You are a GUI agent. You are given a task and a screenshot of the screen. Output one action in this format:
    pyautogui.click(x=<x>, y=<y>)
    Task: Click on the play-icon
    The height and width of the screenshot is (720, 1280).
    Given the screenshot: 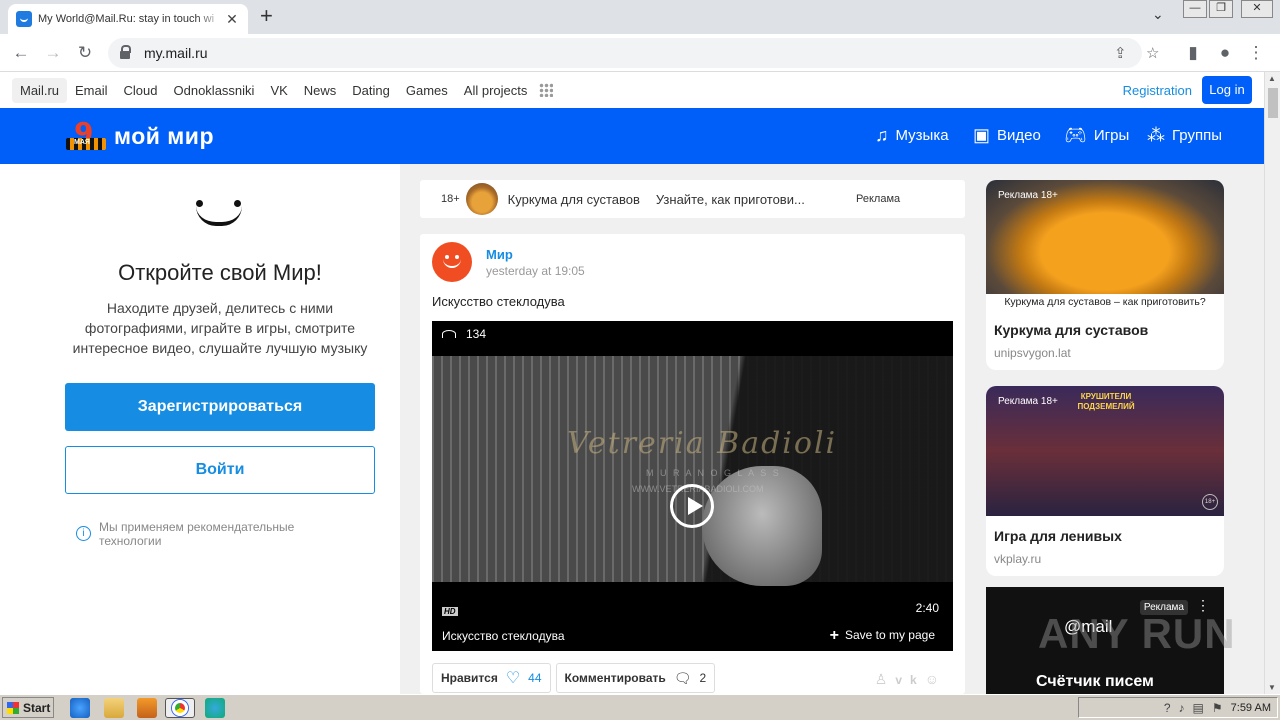 What is the action you would take?
    pyautogui.click(x=692, y=506)
    